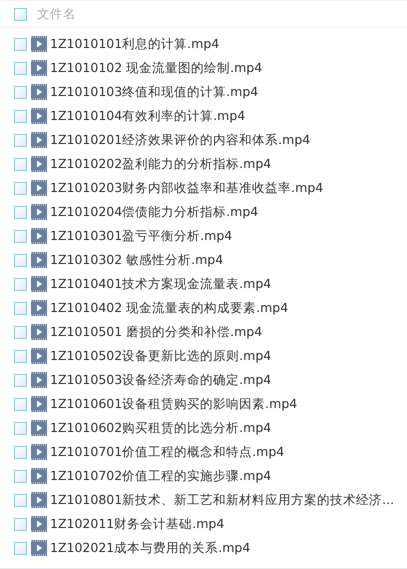  Describe the element at coordinates (161, 356) in the screenshot. I see `file-name: 1Z1010502设备更新比选的原则.mp4` at that location.